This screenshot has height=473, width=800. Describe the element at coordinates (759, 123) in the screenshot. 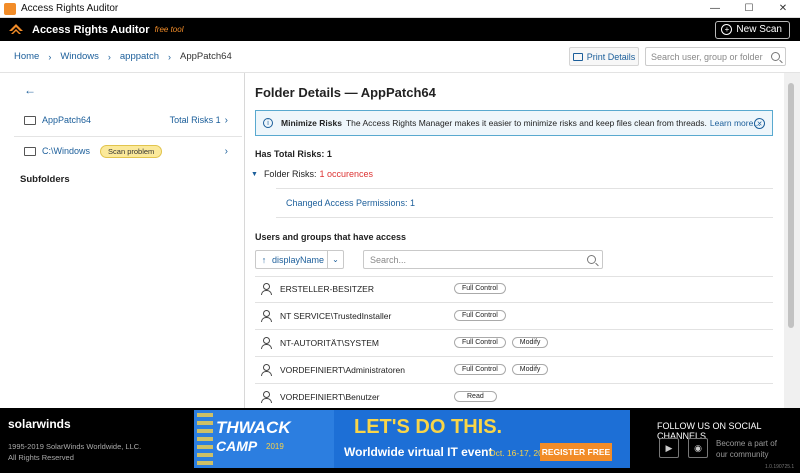

I see `close-icon: ✕` at that location.